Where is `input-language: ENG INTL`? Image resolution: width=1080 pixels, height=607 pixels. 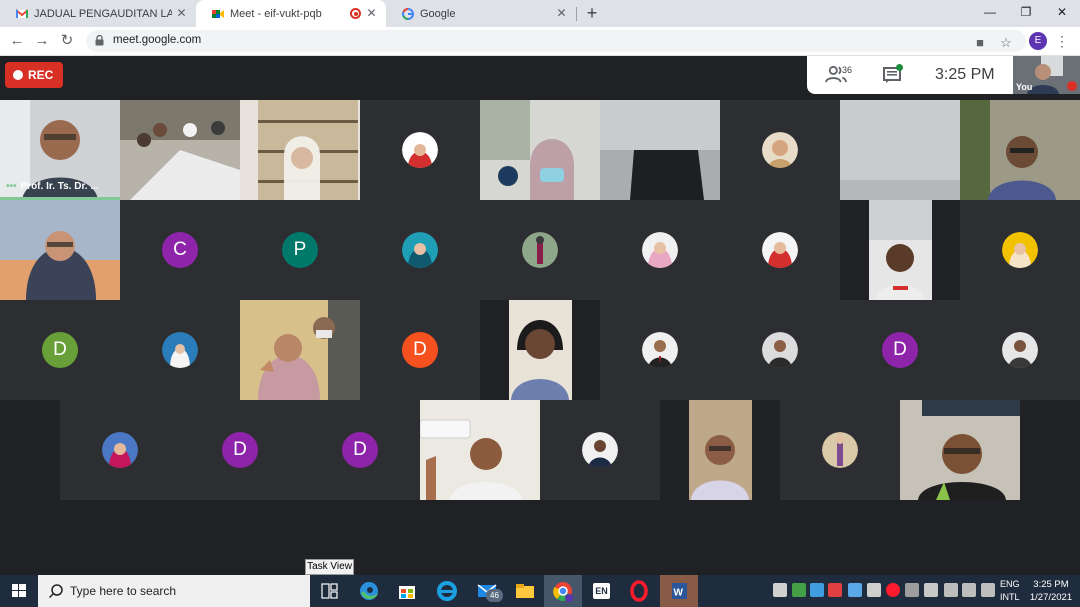
input-language: ENG INTL is located at coordinates (1010, 591).